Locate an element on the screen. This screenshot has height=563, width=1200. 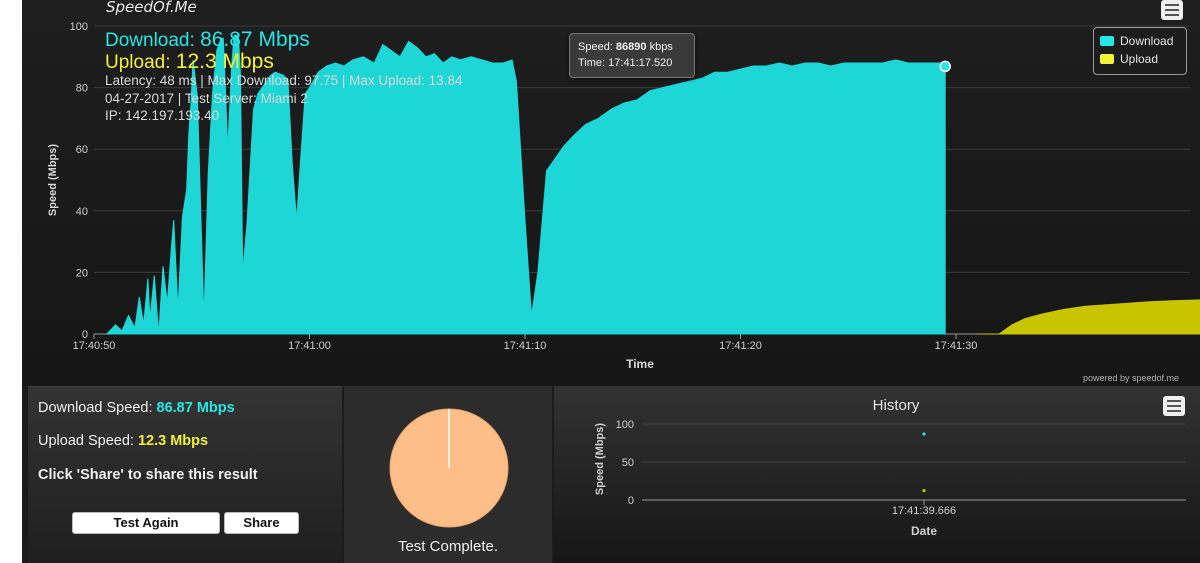
y-tick-label: 60 is located at coordinates (82, 150).